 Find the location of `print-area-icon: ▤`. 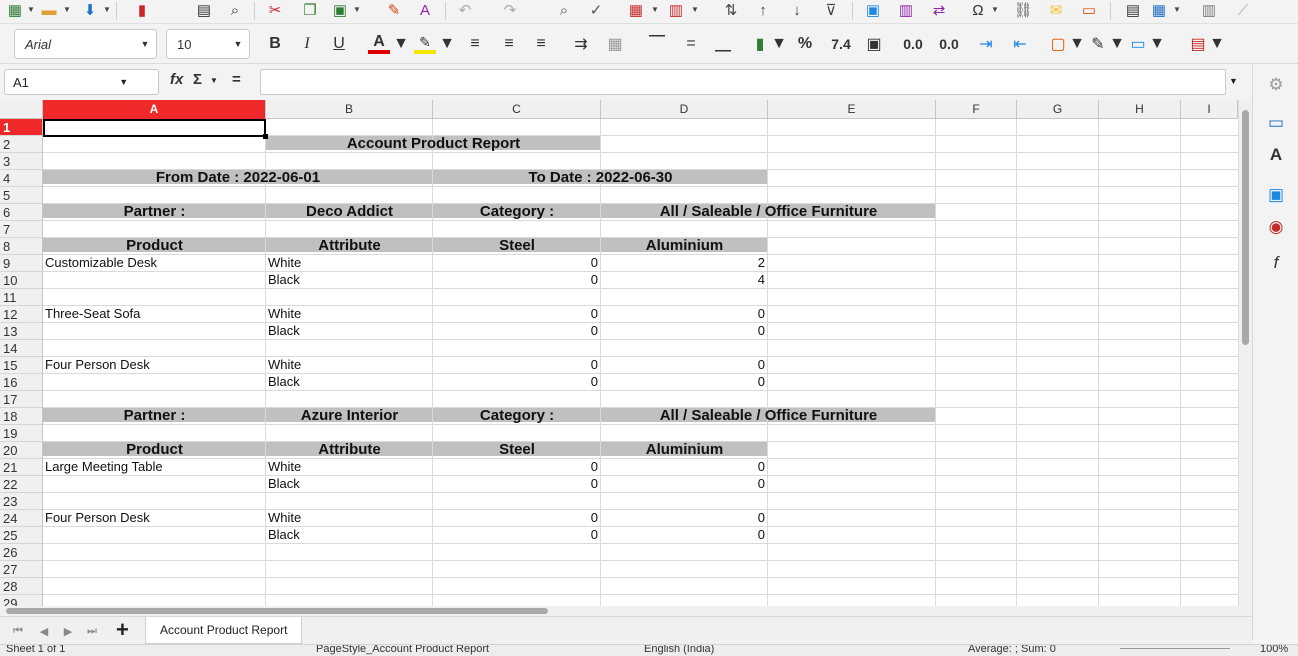

print-area-icon: ▤ is located at coordinates (1133, 10).